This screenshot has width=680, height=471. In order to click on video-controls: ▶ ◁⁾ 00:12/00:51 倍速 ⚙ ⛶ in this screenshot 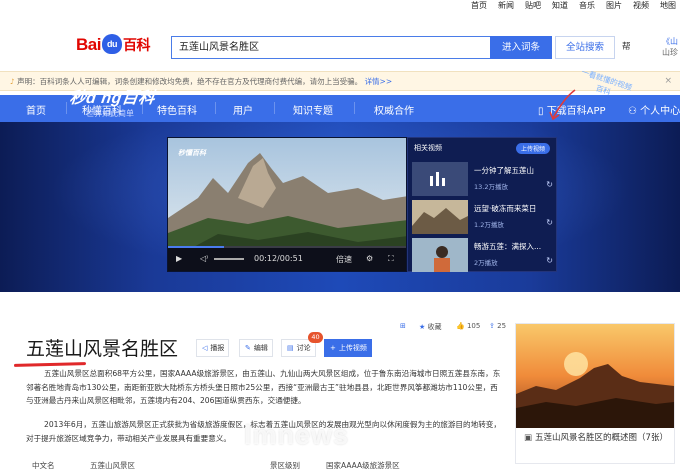, I will do `click(287, 259)`.